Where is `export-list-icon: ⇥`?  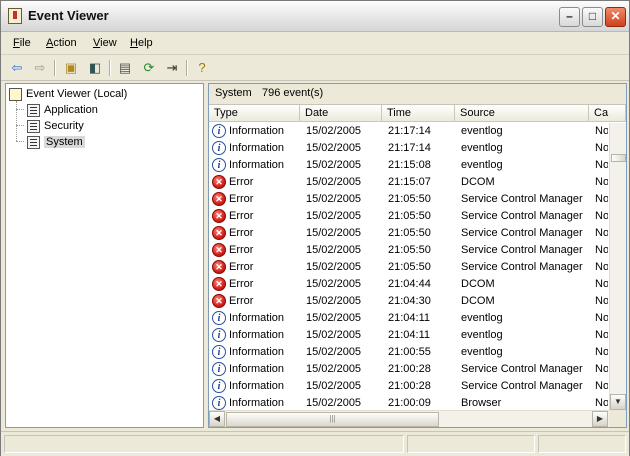 export-list-icon: ⇥ is located at coordinates (172, 68).